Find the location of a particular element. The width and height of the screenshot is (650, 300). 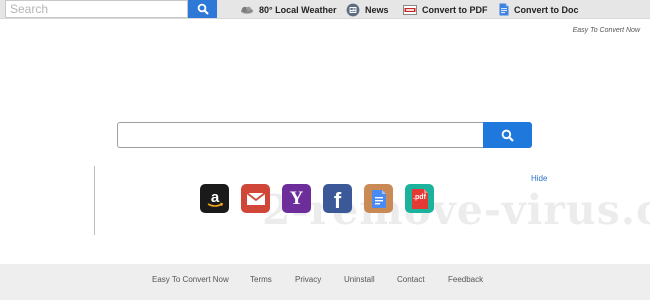

facebook-icon: f is located at coordinates (337, 200).